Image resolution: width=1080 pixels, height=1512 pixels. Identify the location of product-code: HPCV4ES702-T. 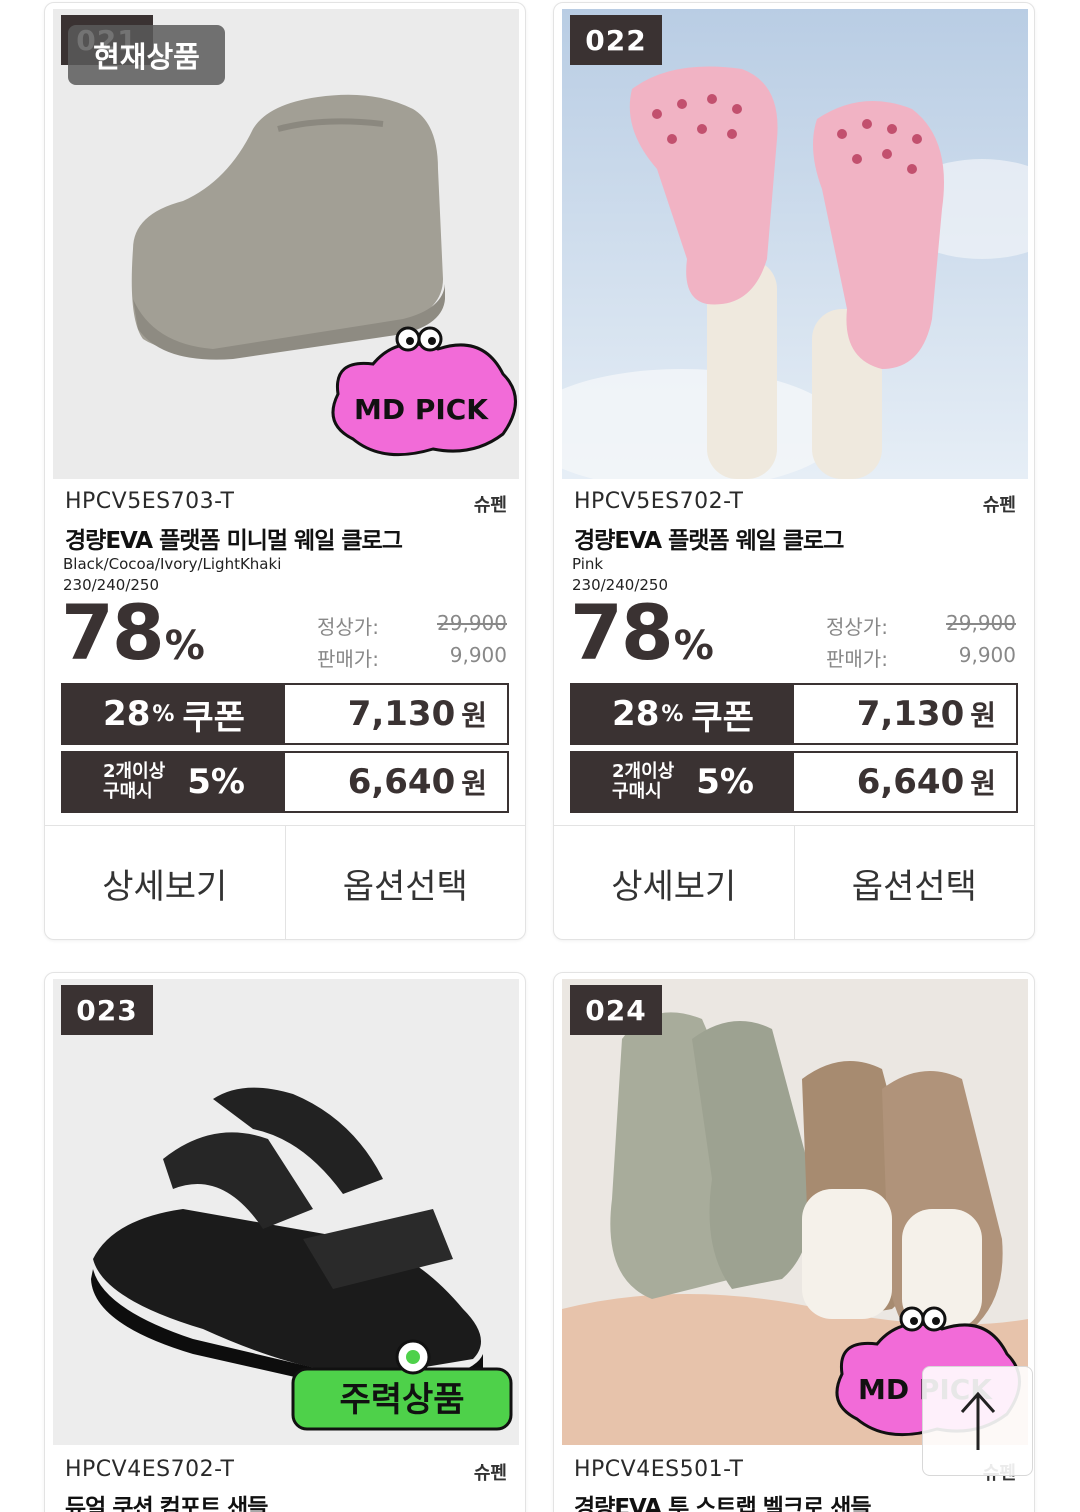
(150, 1469).